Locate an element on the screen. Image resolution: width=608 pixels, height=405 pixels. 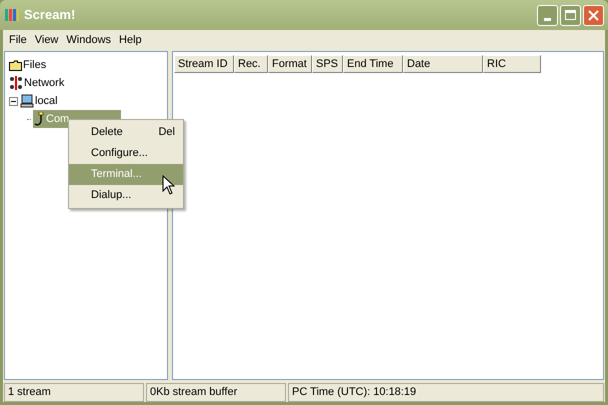
computer-icon is located at coordinates (27, 101).